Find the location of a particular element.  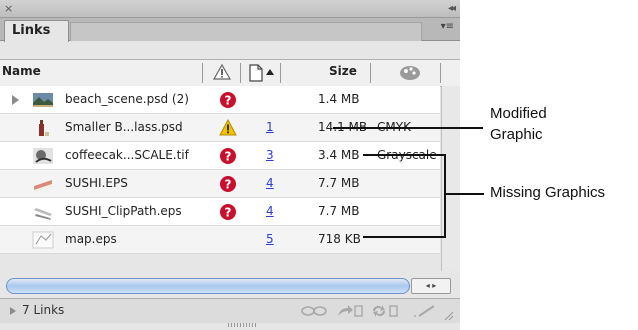

color-space-column-icon is located at coordinates (410, 73).